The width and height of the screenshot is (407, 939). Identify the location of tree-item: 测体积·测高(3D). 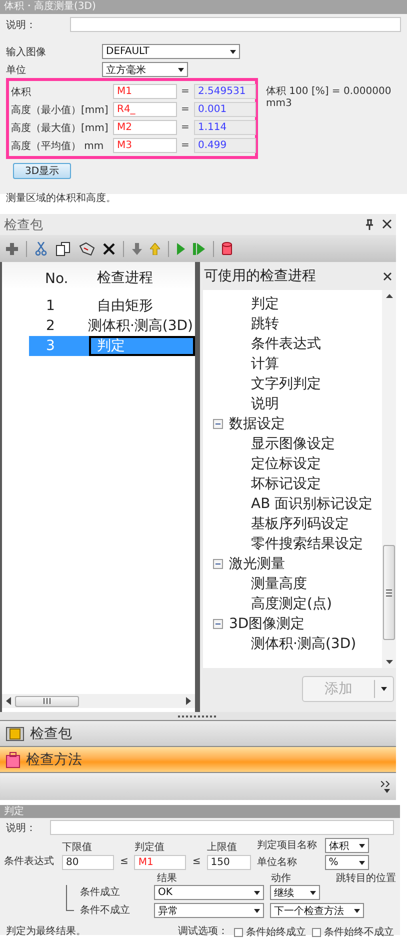
(292, 644).